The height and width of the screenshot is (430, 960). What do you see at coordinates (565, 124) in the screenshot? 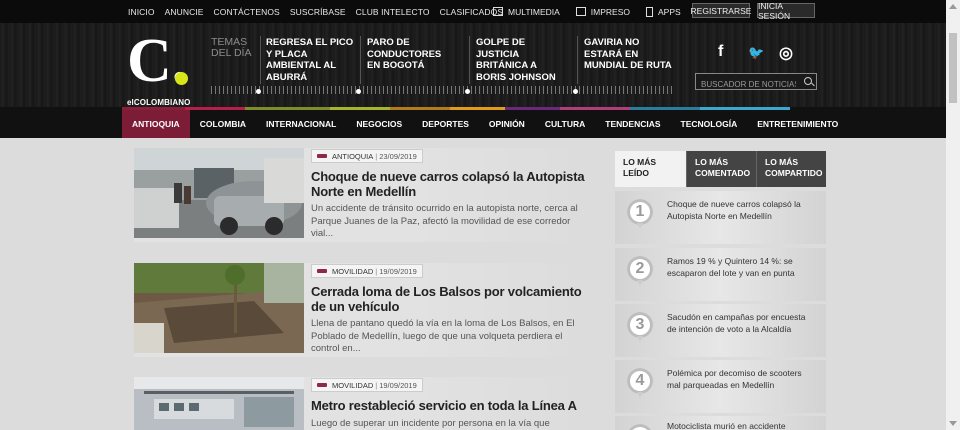
I see `nav-item-cultura: CULTURA` at bounding box center [565, 124].